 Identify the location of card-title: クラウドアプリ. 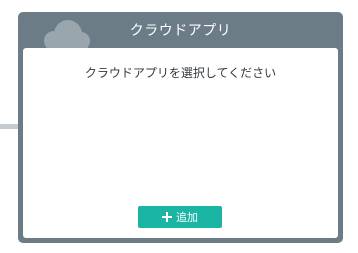
(180, 31).